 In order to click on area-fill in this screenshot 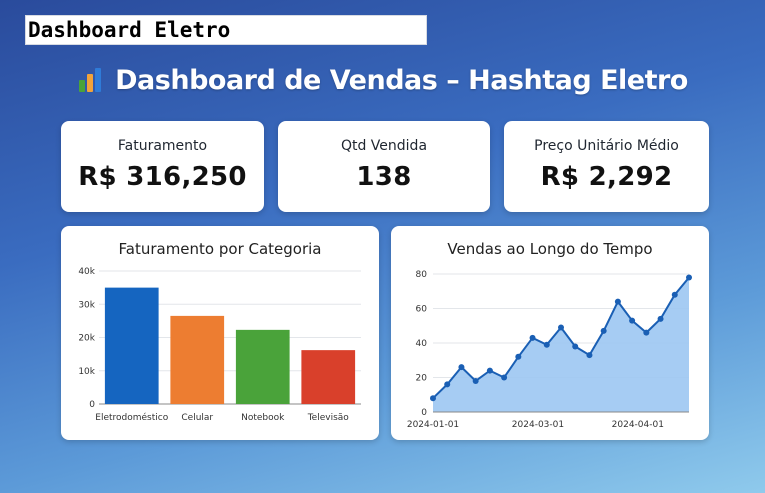, I will do `click(561, 344)`.